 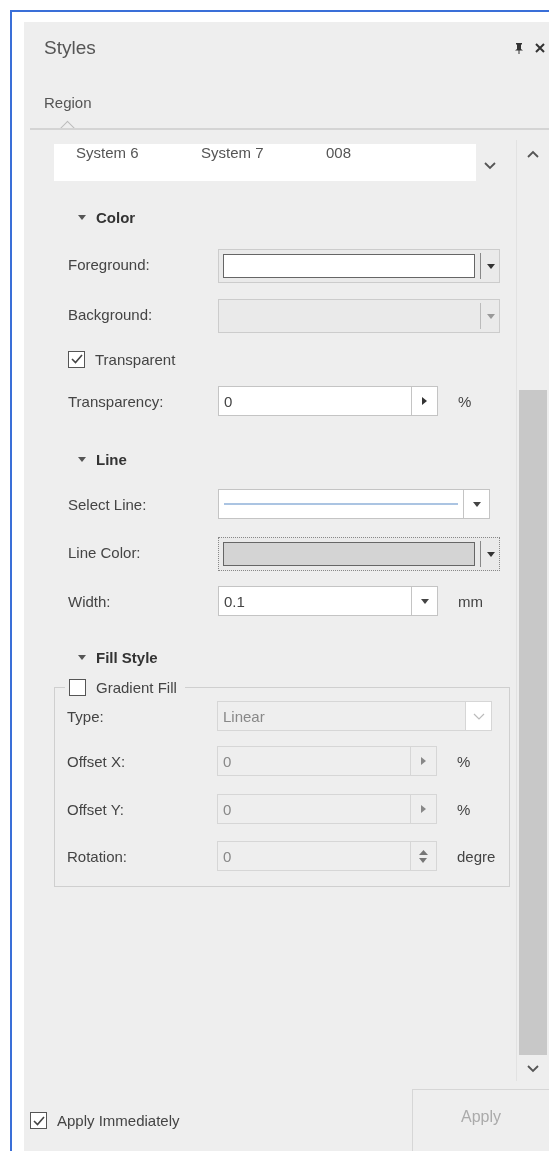 What do you see at coordinates (540, 48) in the screenshot?
I see `close-icon` at bounding box center [540, 48].